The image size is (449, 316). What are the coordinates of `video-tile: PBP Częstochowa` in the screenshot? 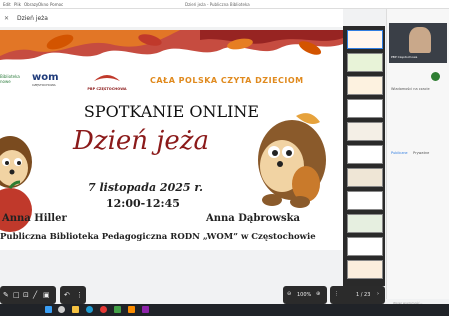 It's located at (418, 43).